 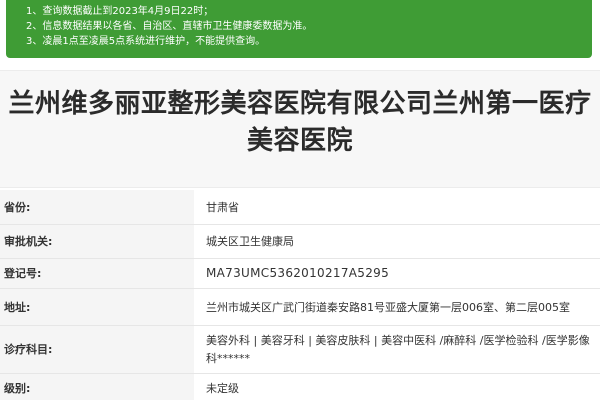 I want to click on departments-label: 诊疗科目:, so click(x=97, y=349).